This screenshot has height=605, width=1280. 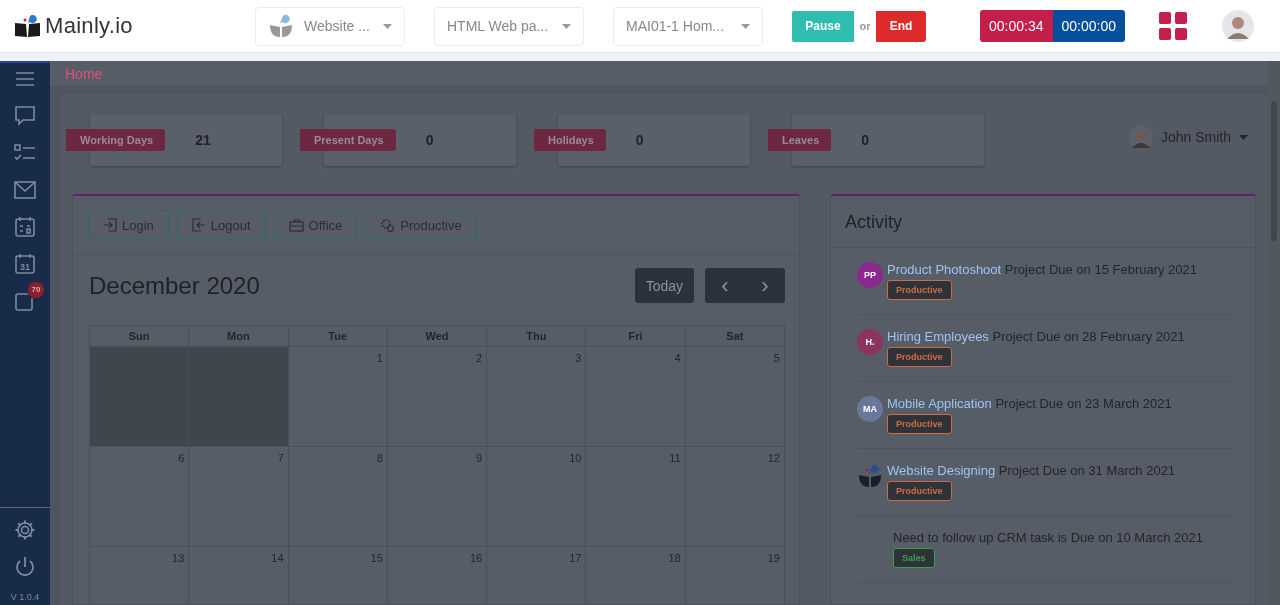 What do you see at coordinates (800, 140) in the screenshot?
I see `stat-label: Leaves` at bounding box center [800, 140].